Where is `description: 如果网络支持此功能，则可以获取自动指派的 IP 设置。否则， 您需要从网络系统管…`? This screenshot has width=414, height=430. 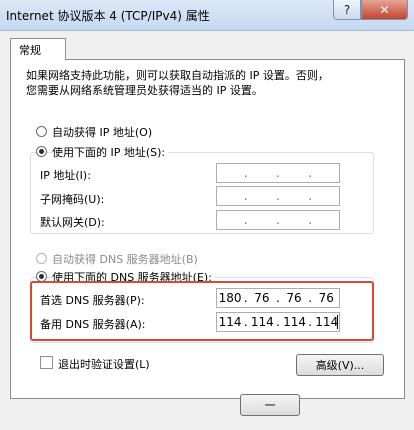 description: 如果网络支持此功能，则可以获取自动指派的 IP 设置。否则， 您需要从网络系统管… is located at coordinates (206, 83).